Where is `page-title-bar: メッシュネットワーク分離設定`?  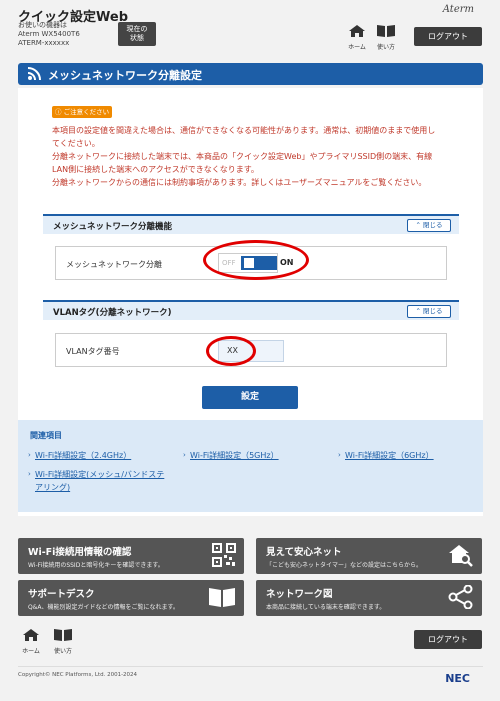
page-title-bar: メッシュネットワーク分離設定 is located at coordinates (250, 74).